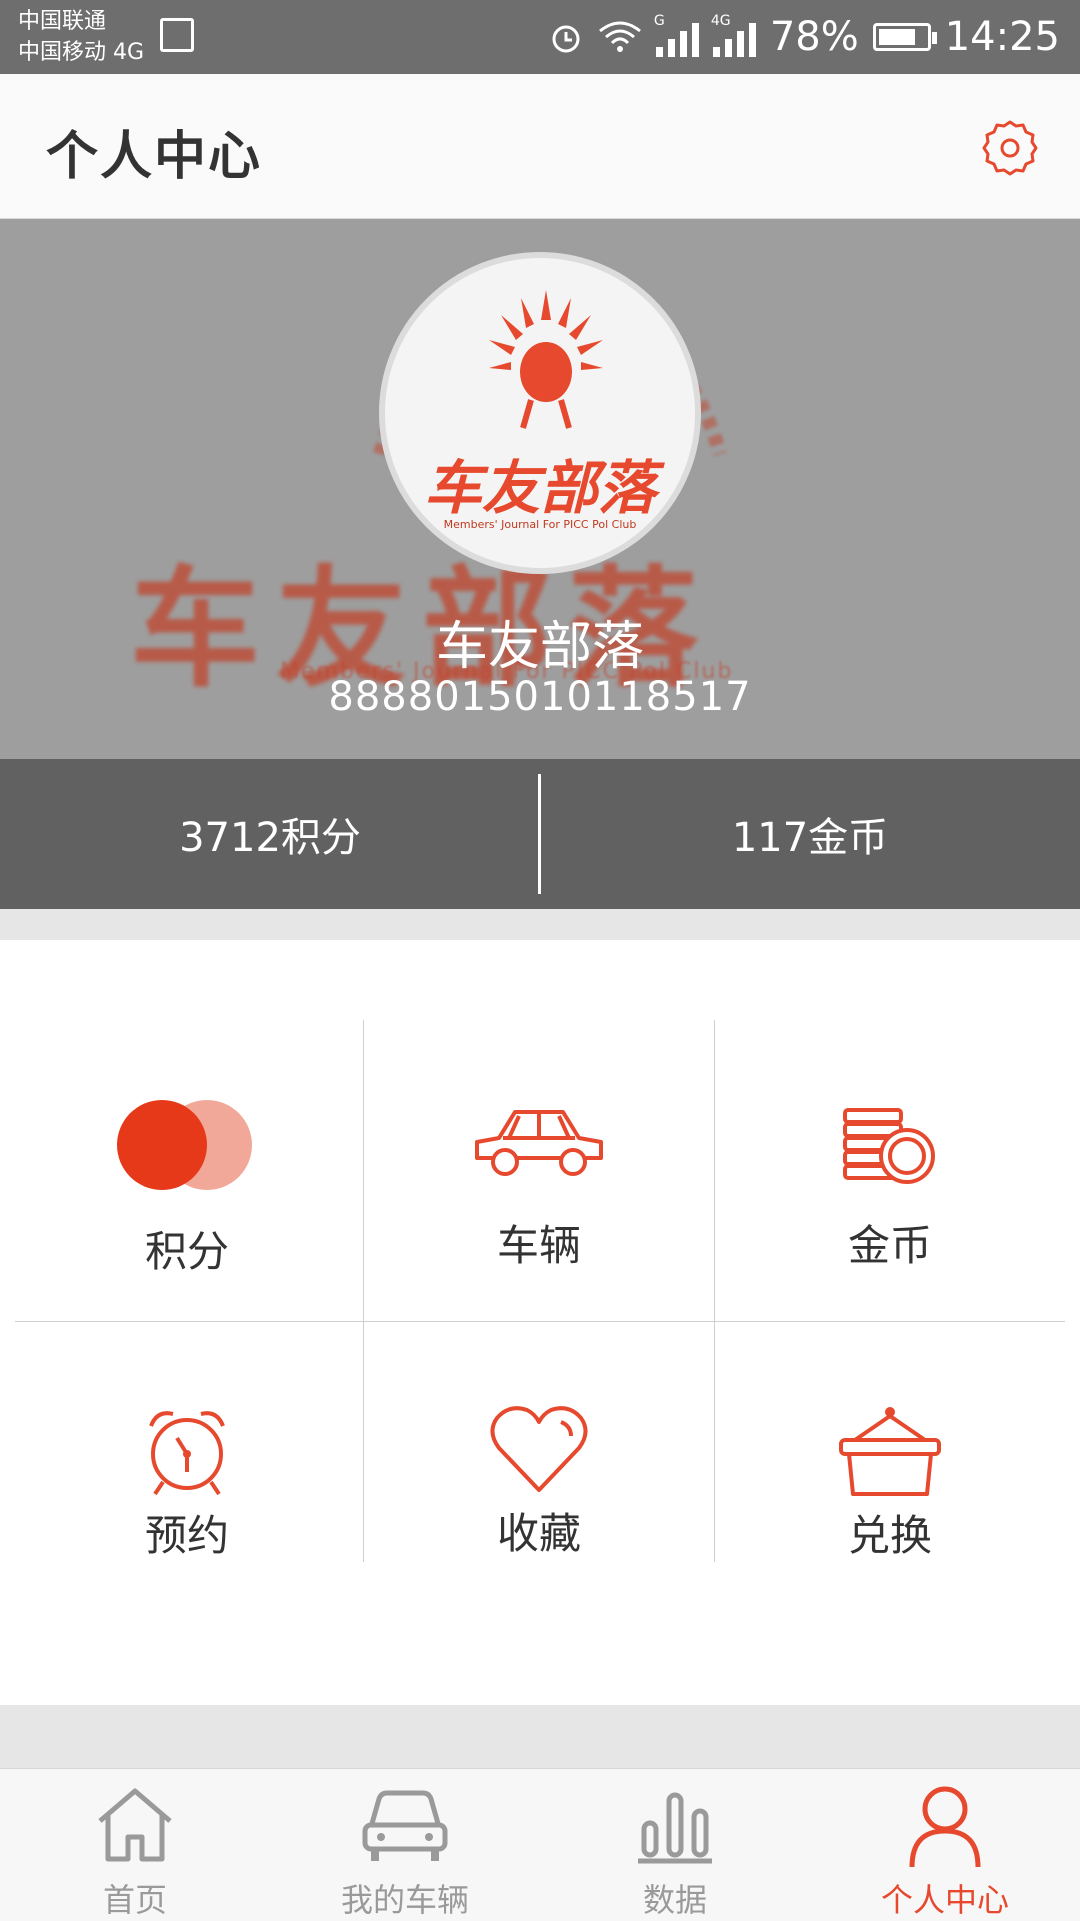 This screenshot has height=1921, width=1080. I want to click on avatar-brand-text: 车友部落, so click(539, 488).